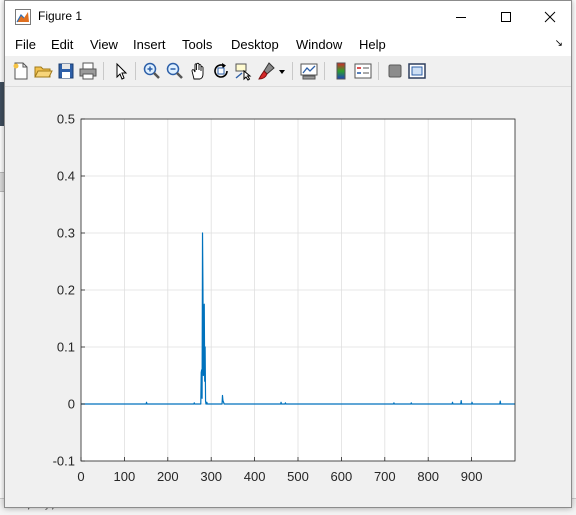  Describe the element at coordinates (395, 71) in the screenshot. I see `hide-plot-tools-icon` at that location.